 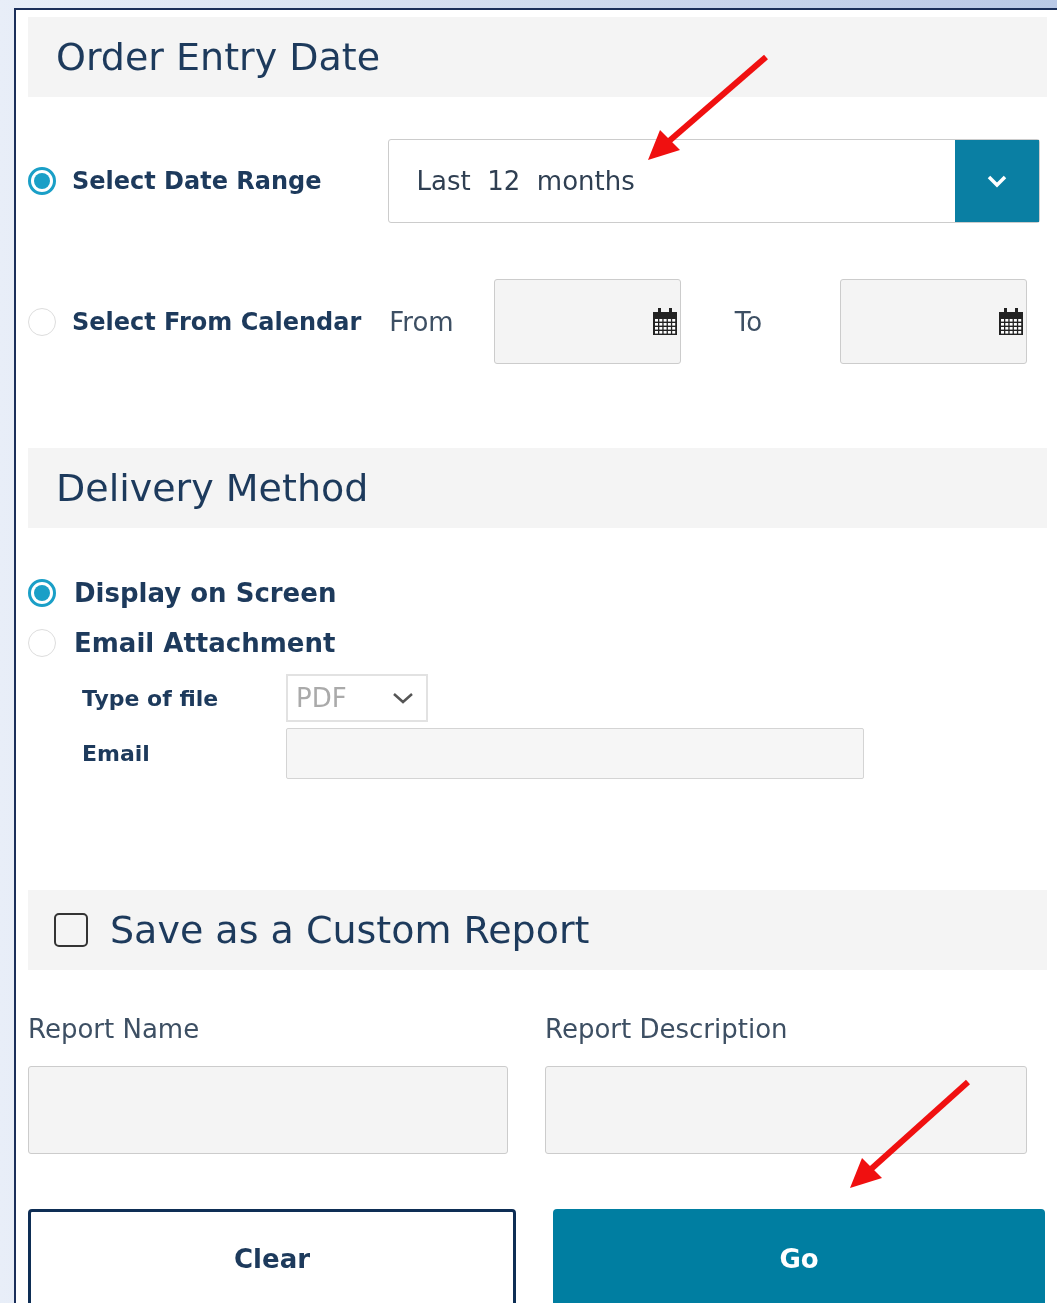 What do you see at coordinates (116, 753) in the screenshot?
I see `email-label: Email` at bounding box center [116, 753].